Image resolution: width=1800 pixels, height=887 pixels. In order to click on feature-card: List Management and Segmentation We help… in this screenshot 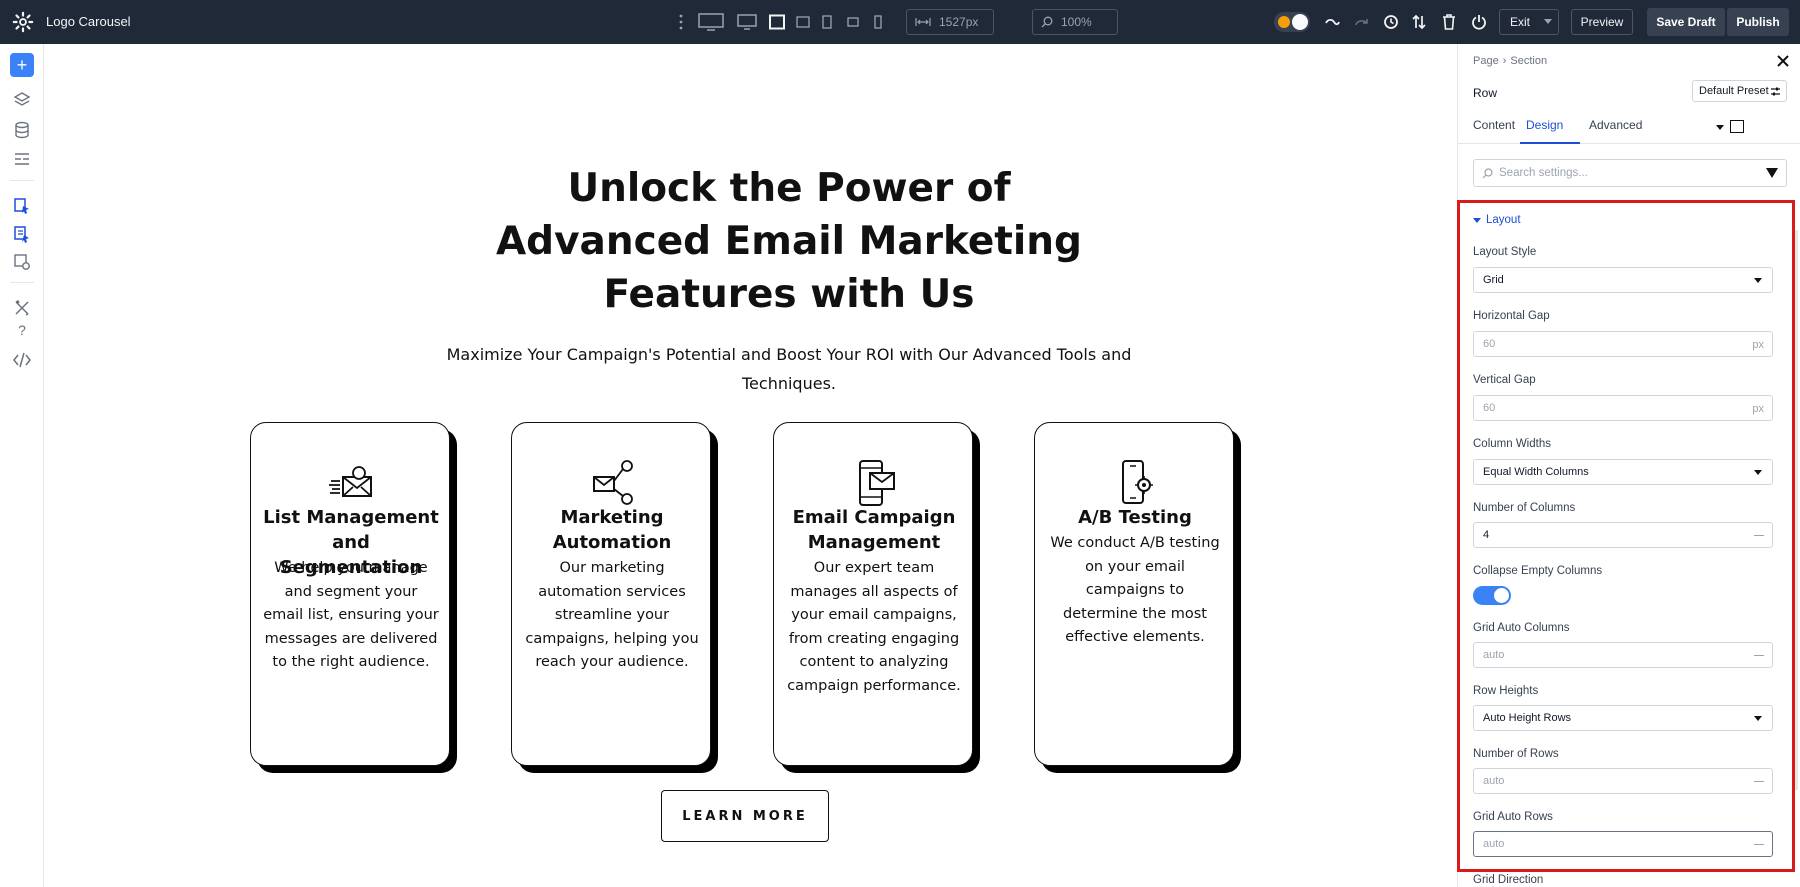, I will do `click(354, 598)`.